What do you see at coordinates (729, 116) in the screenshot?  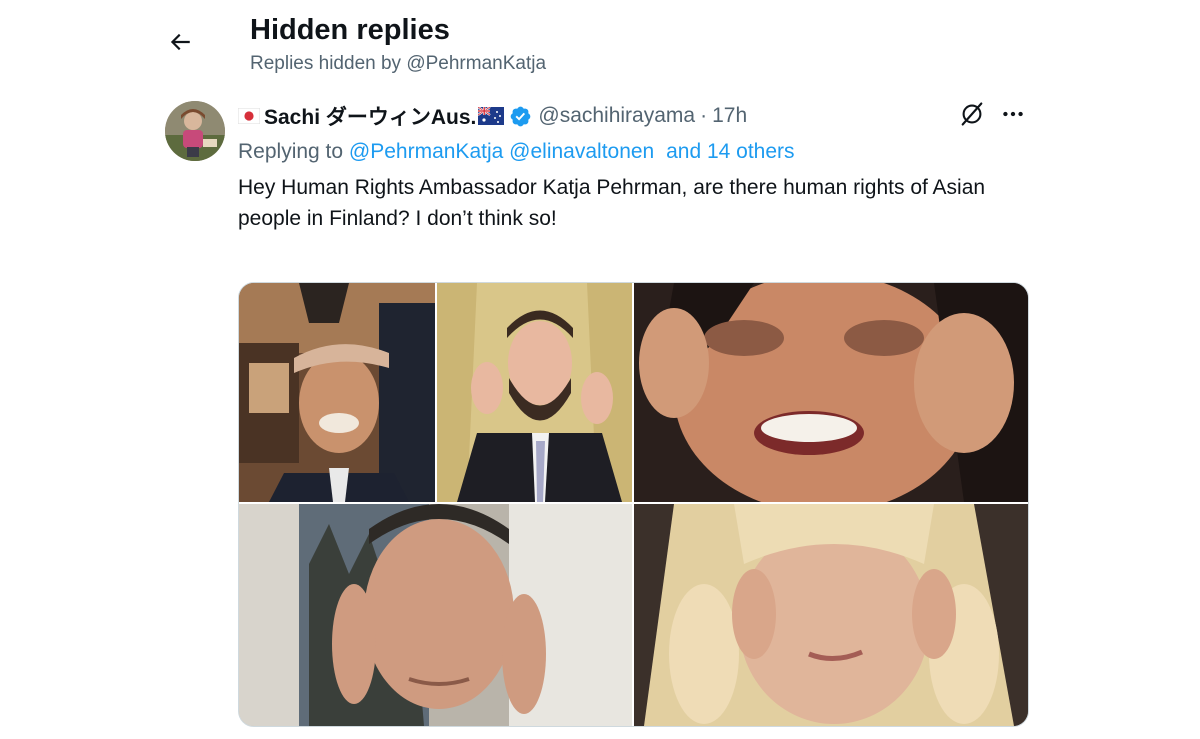 I see `tweet-timestamp: 17h` at bounding box center [729, 116].